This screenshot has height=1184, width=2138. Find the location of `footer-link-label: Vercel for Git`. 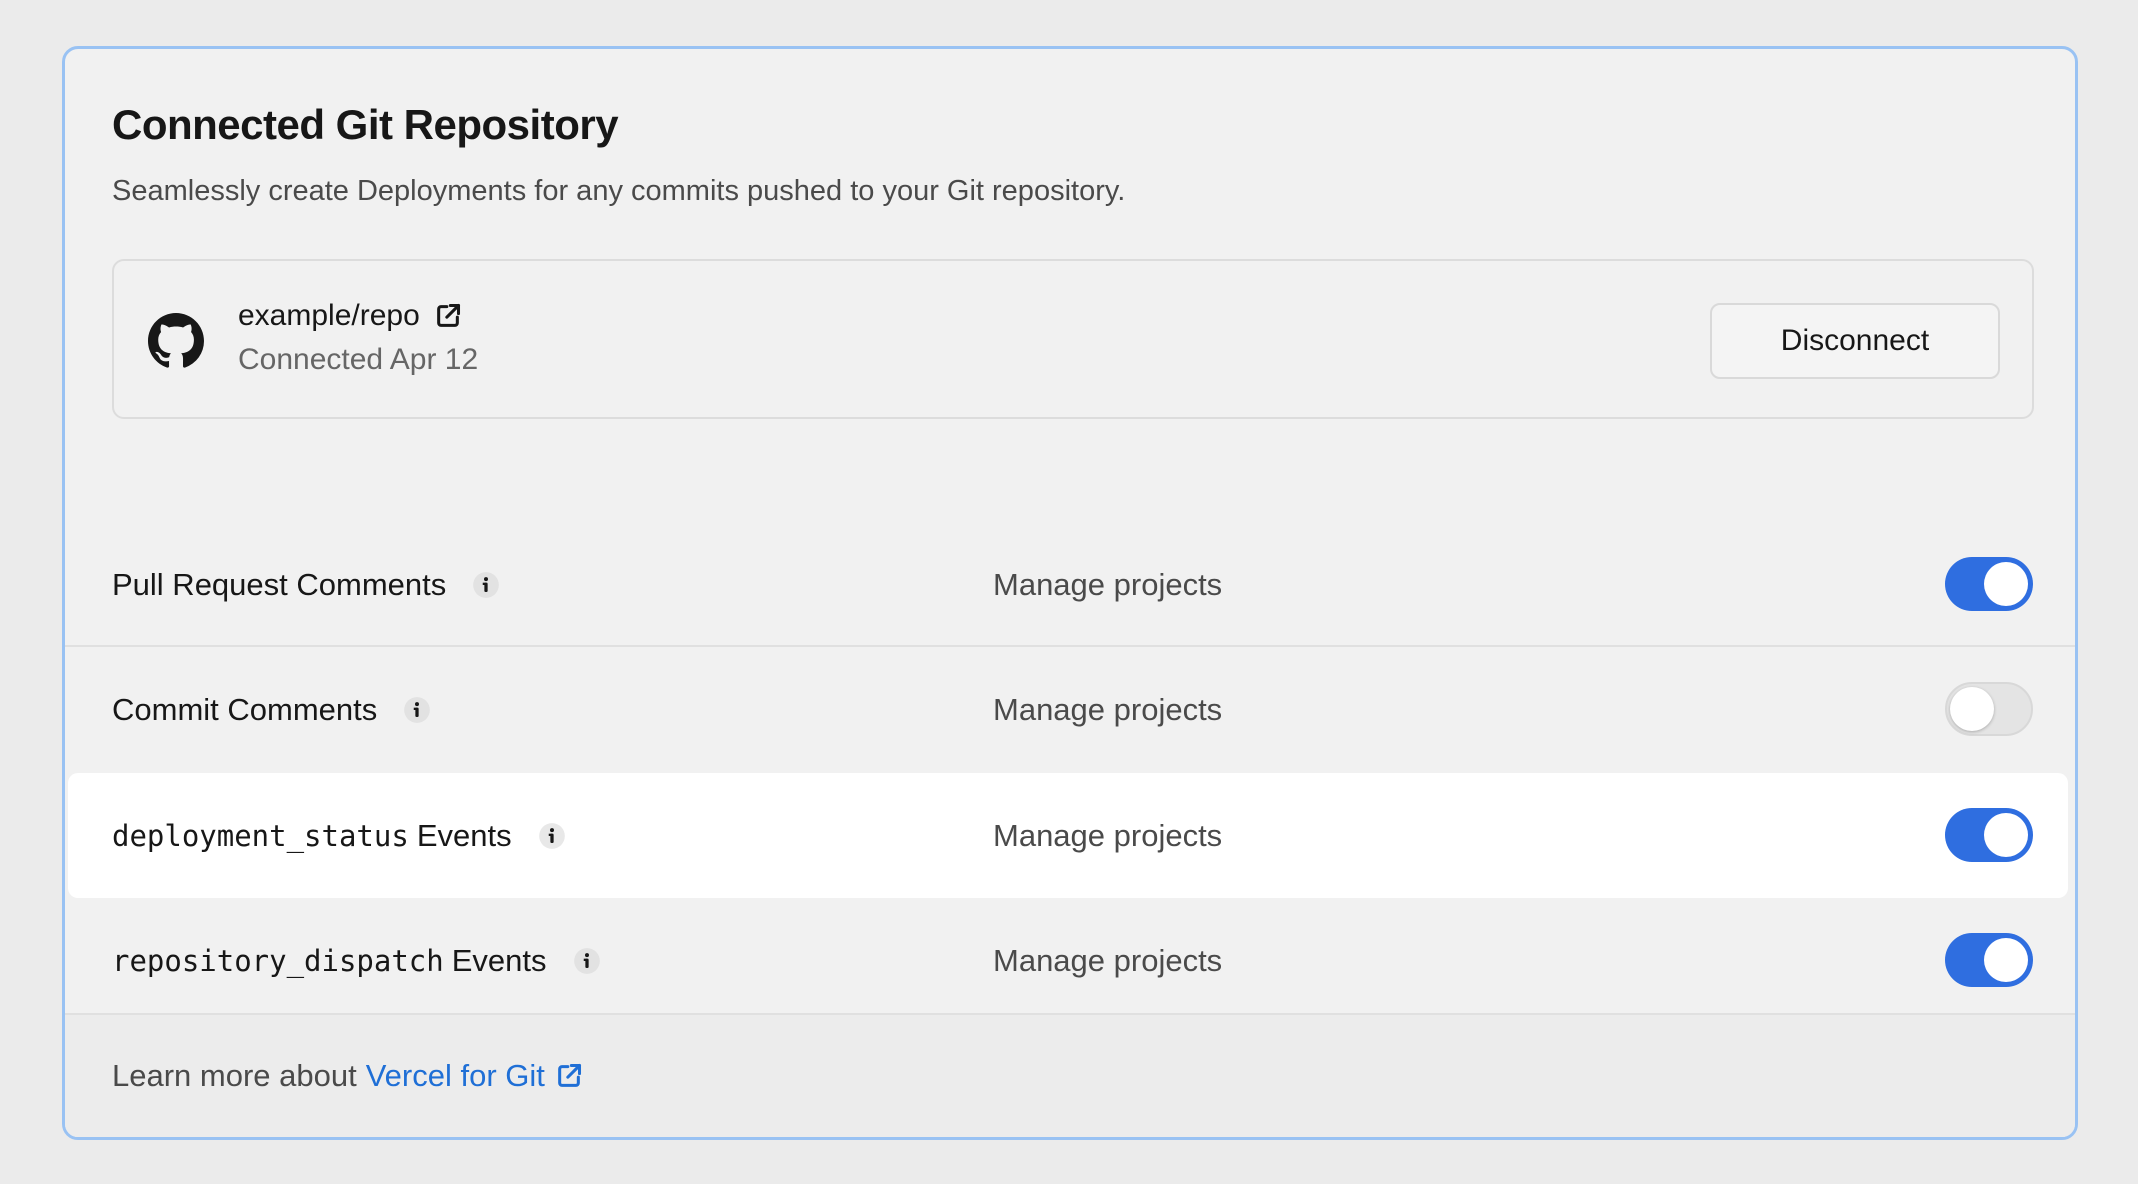

footer-link-label: Vercel for Git is located at coordinates (455, 1075).